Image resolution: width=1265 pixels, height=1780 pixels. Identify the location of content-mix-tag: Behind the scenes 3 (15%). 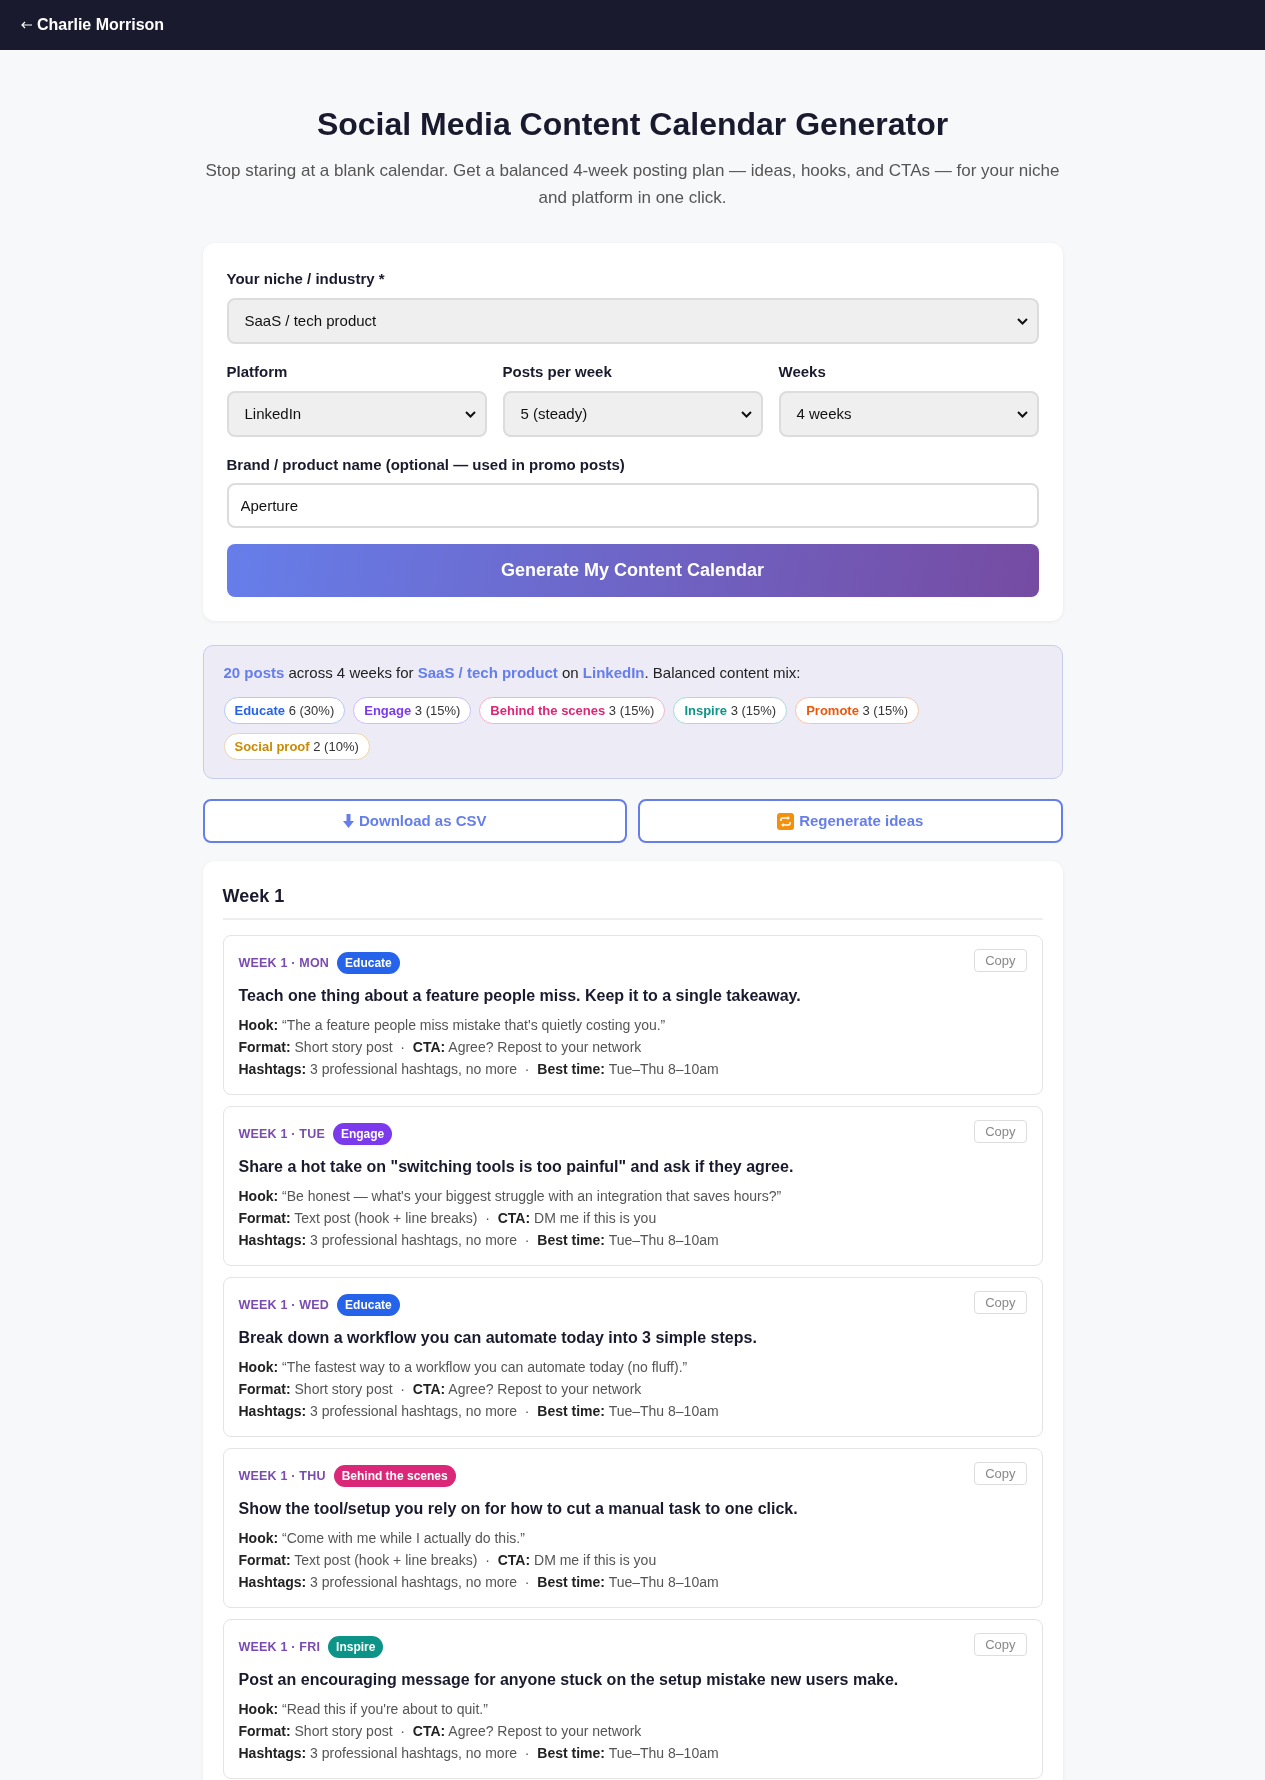
(572, 710).